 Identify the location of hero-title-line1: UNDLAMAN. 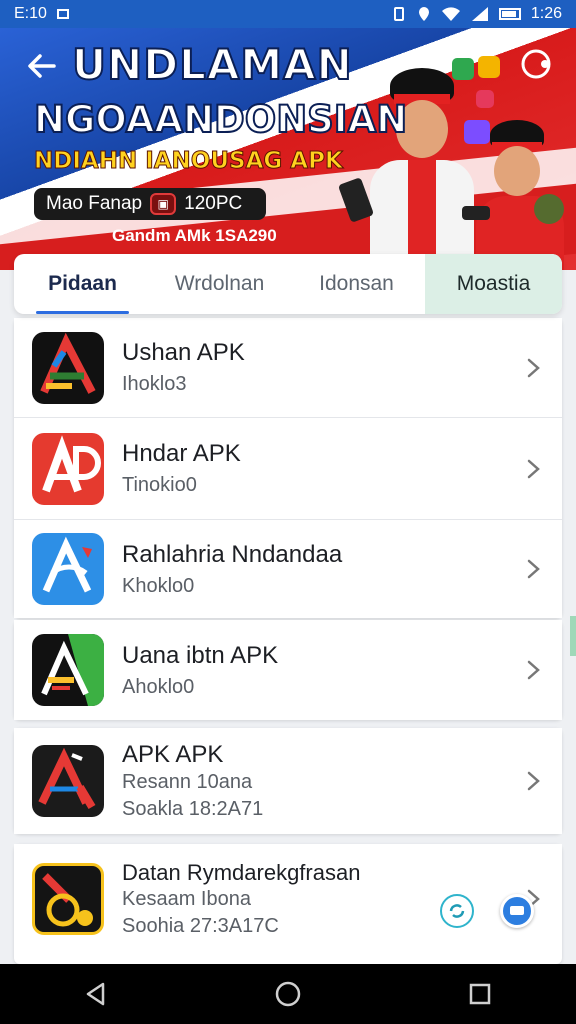
(212, 64).